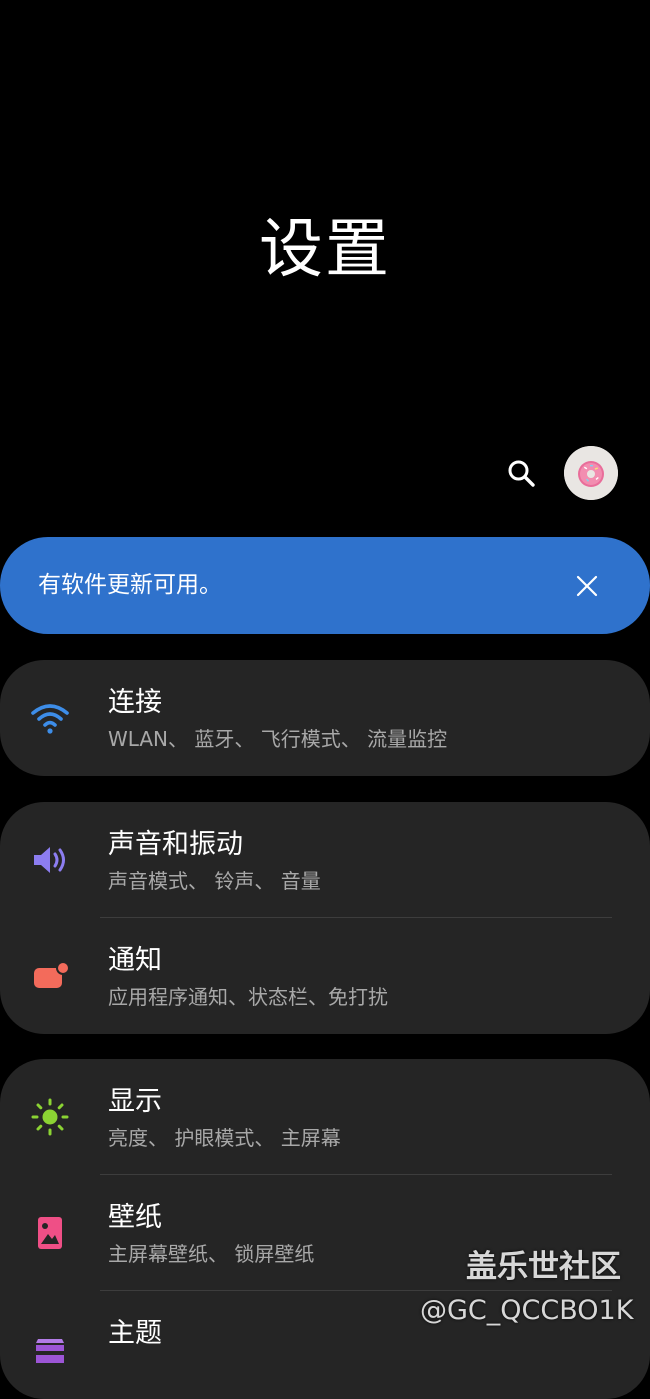 The height and width of the screenshot is (1399, 650). What do you see at coordinates (135, 1101) in the screenshot?
I see `settings-item-title: 显示` at bounding box center [135, 1101].